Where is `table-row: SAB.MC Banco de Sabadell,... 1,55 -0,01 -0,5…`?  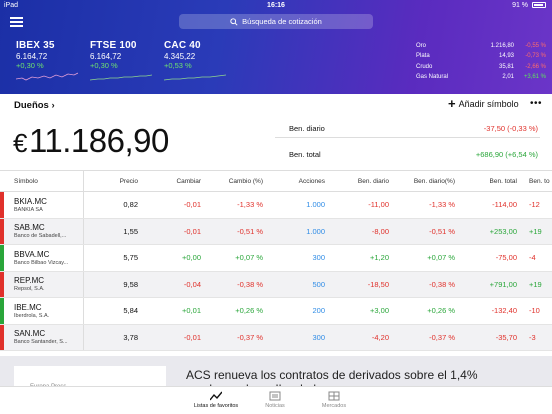 table-row: SAB.MC Banco de Sabadell,... 1,55 -0,01 -0,5… is located at coordinates (276, 231).